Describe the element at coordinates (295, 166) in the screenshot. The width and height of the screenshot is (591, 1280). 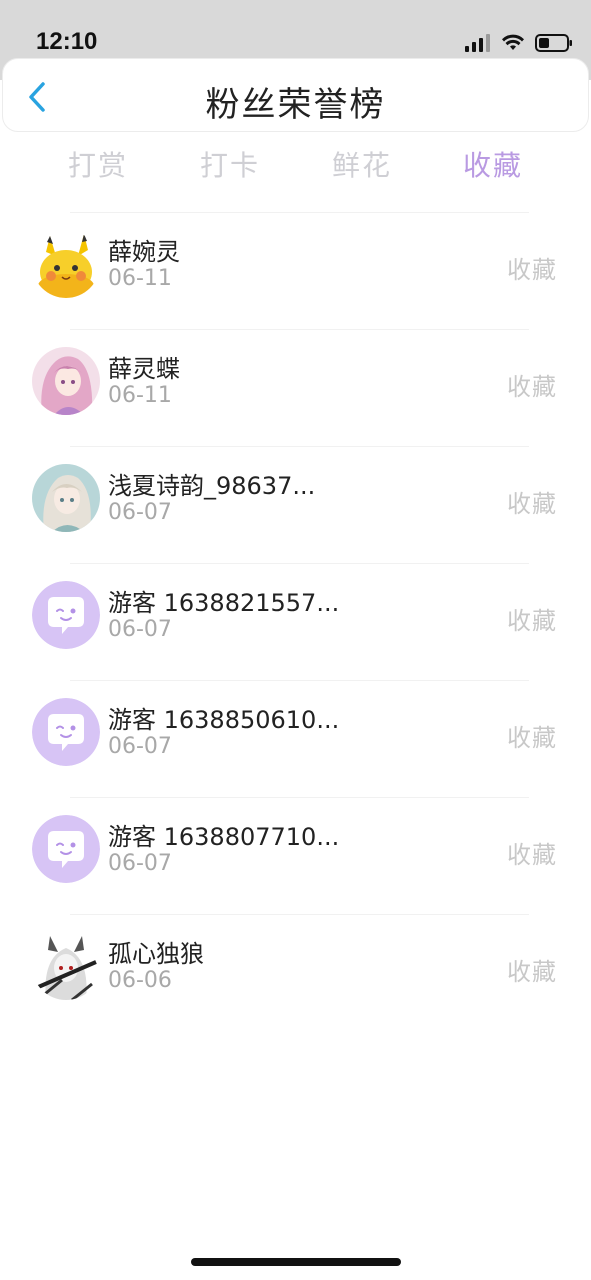
I see `tab-bar: 打赏 打卡 鲜花 收藏` at that location.